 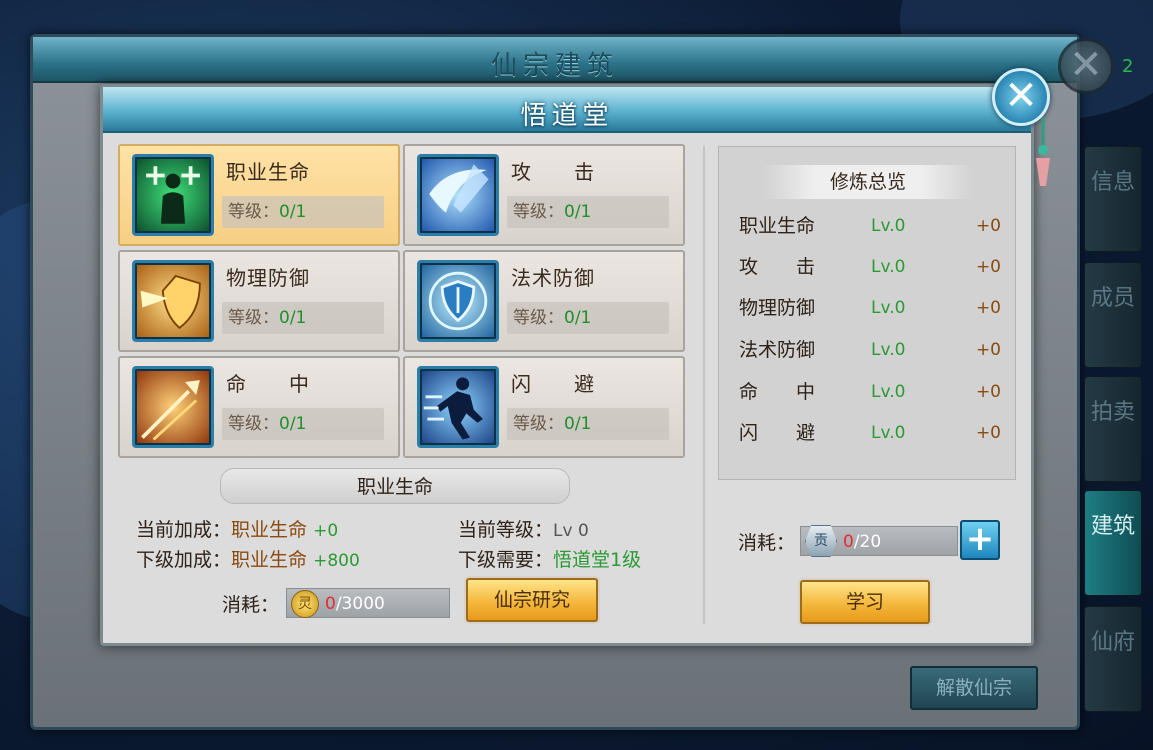 I want to click on plus-icon: +, so click(x=980, y=539).